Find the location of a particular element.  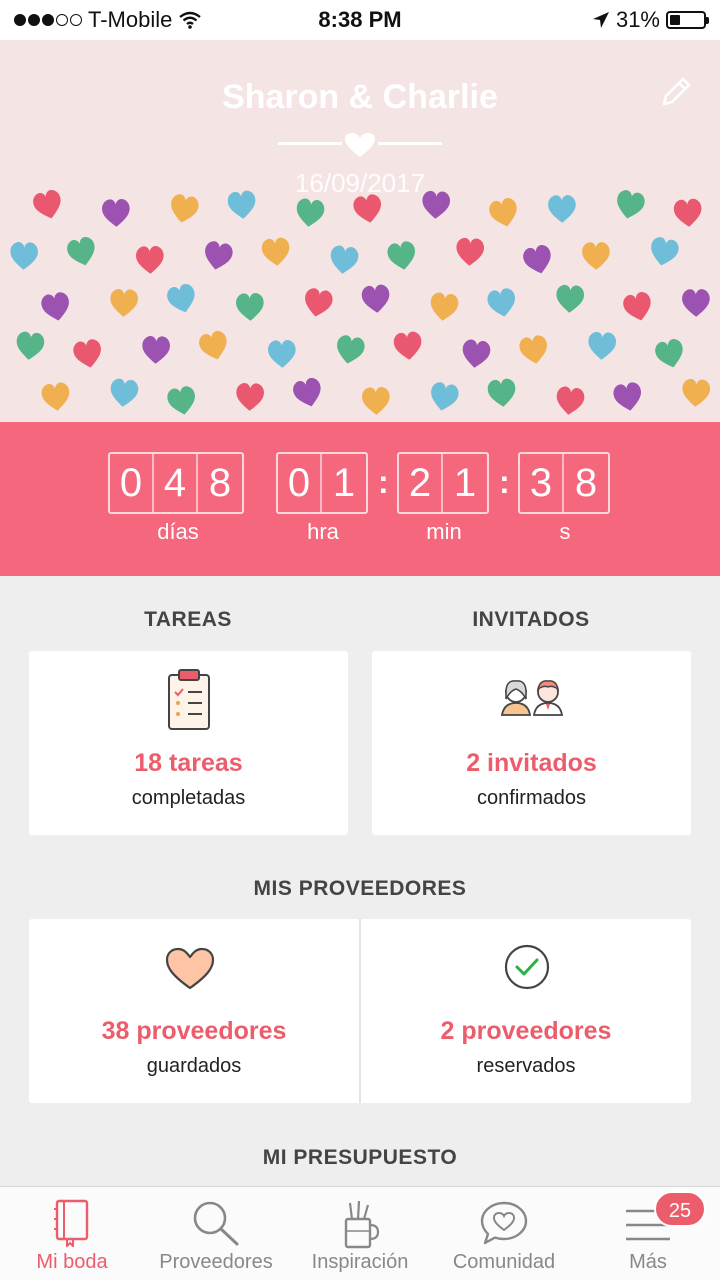

saved-vendors-sub: guardados is located at coordinates (194, 1066).